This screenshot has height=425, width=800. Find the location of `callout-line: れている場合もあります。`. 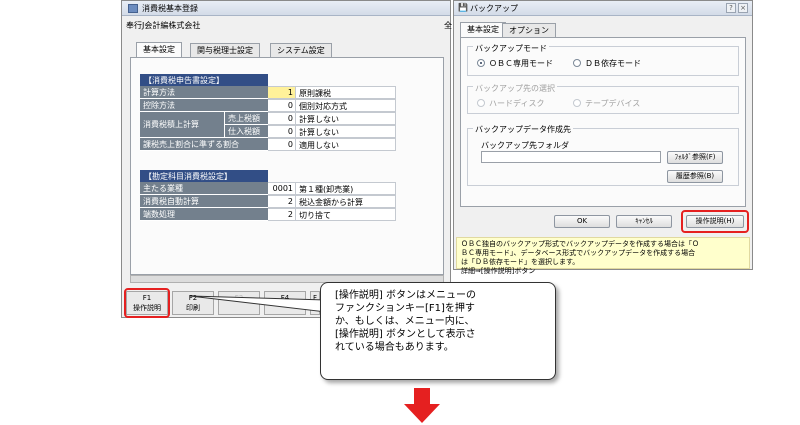

callout-line: れている場合もあります。 is located at coordinates (394, 347).